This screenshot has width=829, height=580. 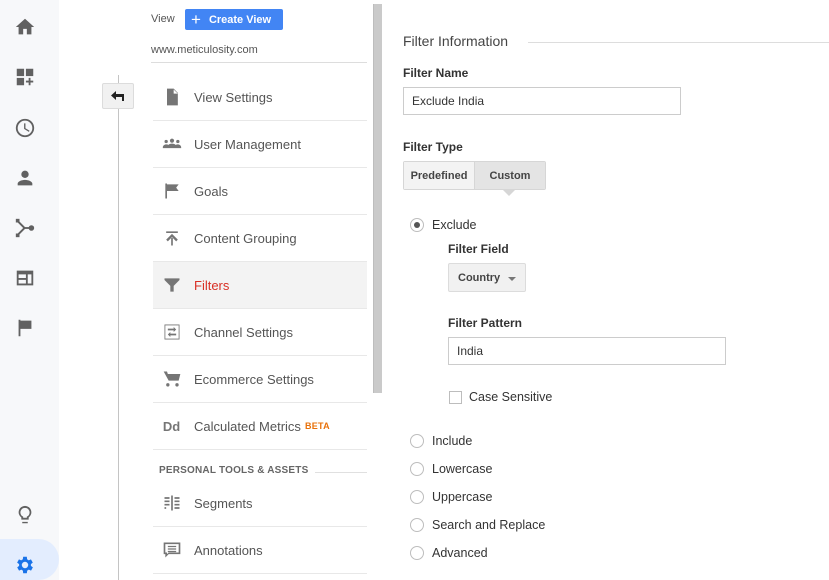 What do you see at coordinates (260, 191) in the screenshot?
I see `nav-item-goals: Goals` at bounding box center [260, 191].